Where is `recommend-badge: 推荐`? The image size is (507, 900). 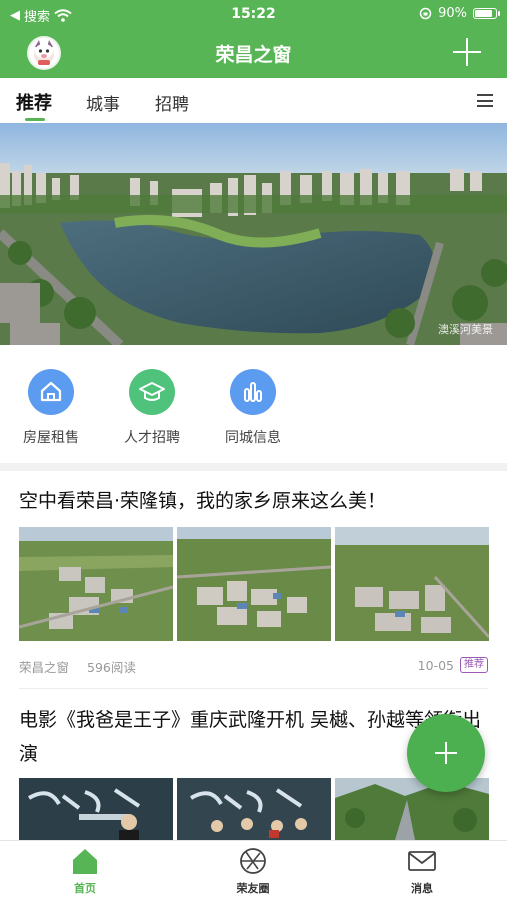 recommend-badge: 推荐 is located at coordinates (474, 665).